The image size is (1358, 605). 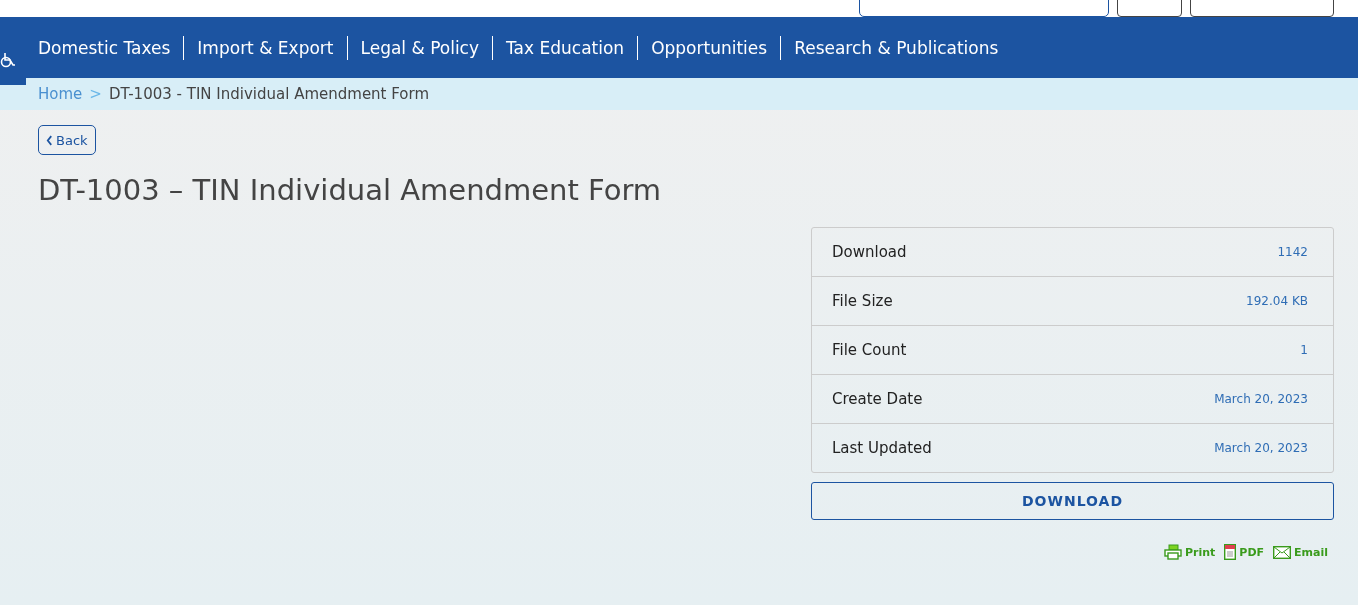 What do you see at coordinates (709, 47) in the screenshot?
I see `nav-link: Opportunities` at bounding box center [709, 47].